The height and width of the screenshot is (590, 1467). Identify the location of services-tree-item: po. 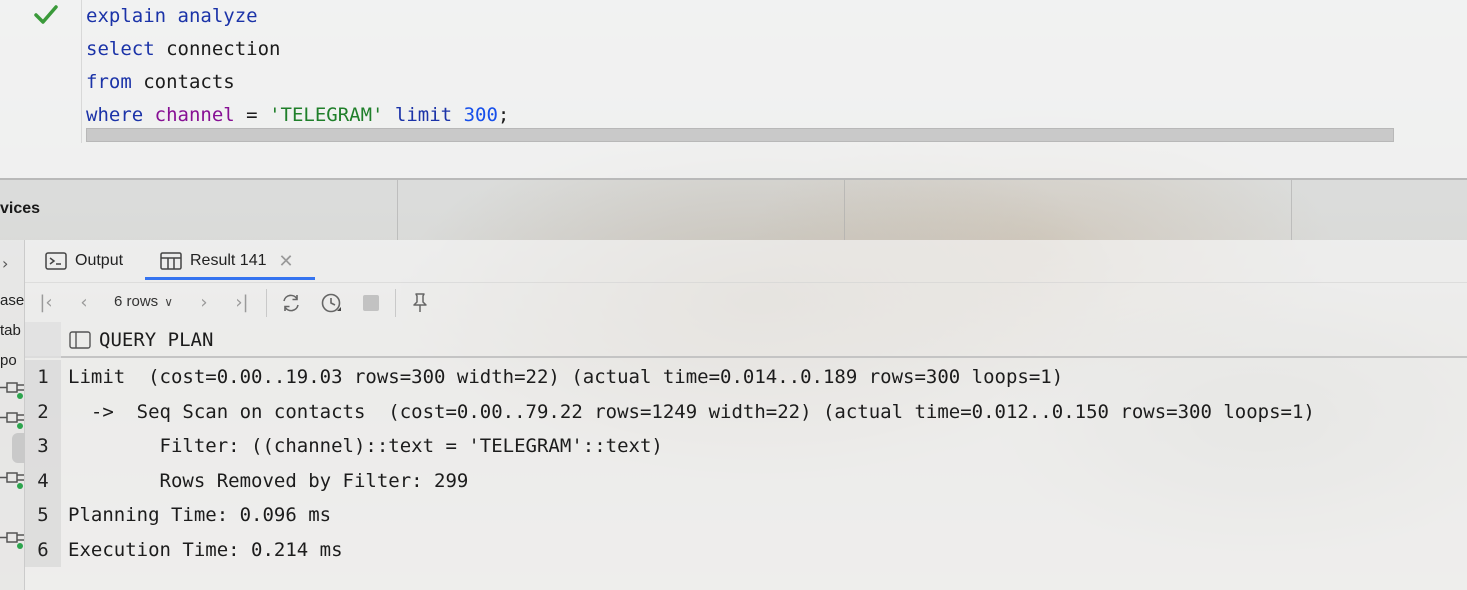
(8, 360).